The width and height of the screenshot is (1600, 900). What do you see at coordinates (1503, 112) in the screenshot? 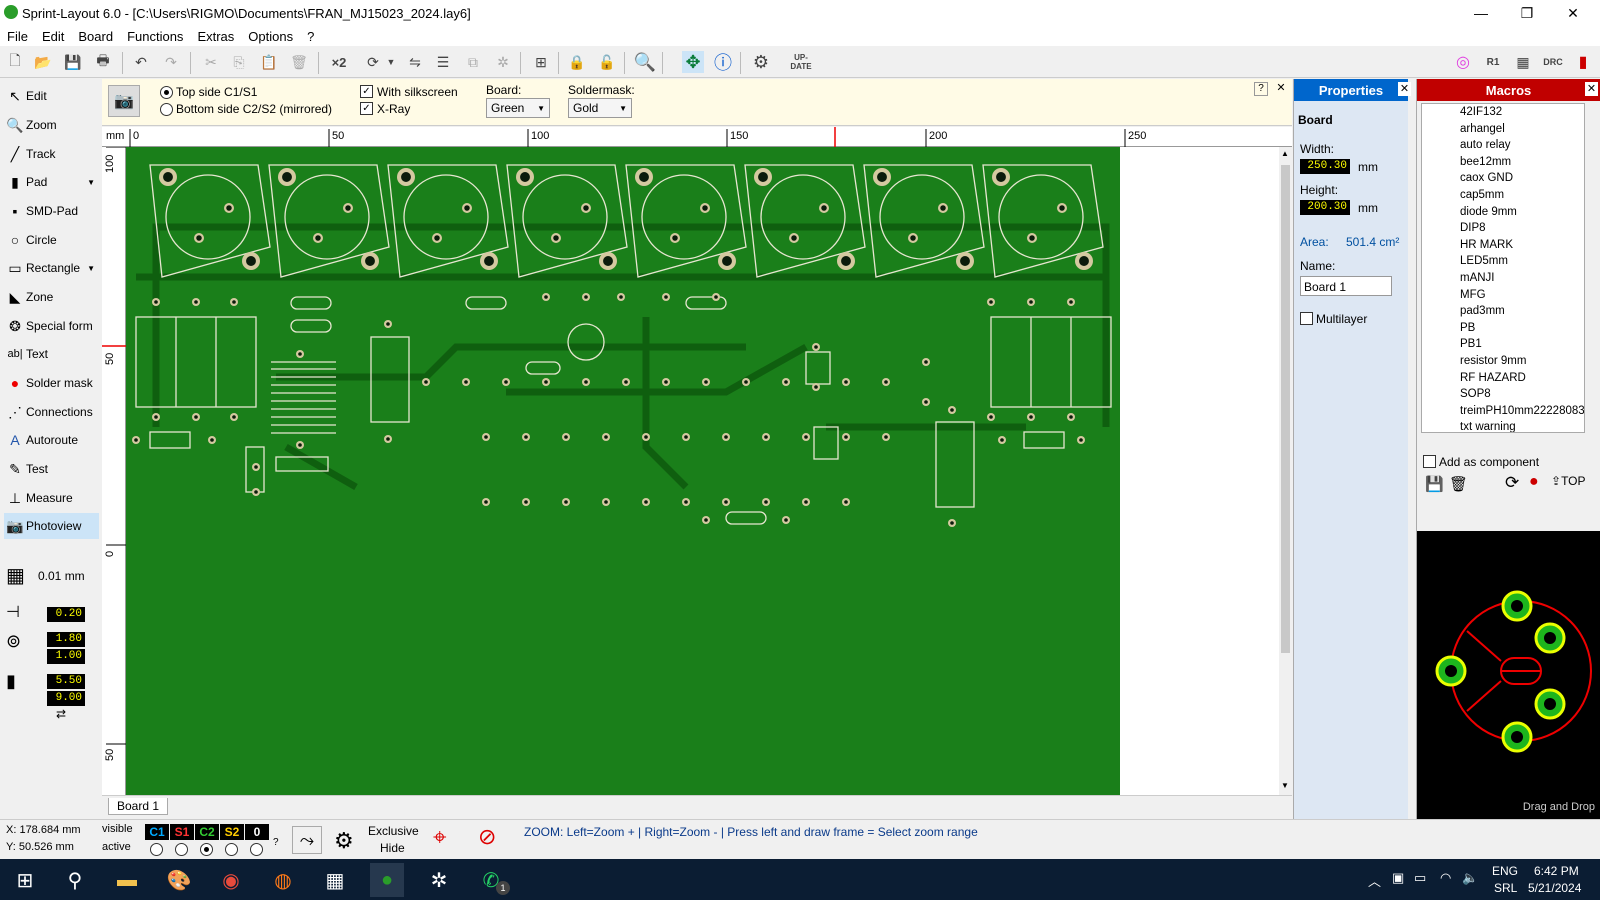
I see `macro-item: 42IF132` at bounding box center [1503, 112].